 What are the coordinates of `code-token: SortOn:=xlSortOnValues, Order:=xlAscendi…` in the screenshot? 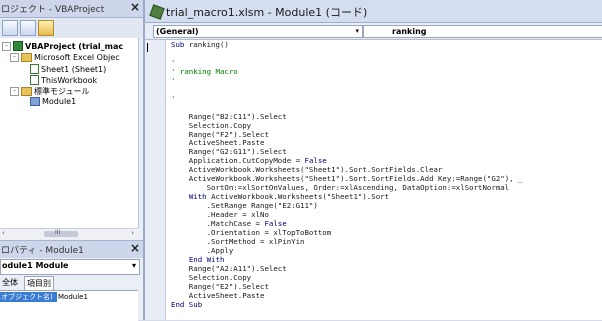 It's located at (340, 188).